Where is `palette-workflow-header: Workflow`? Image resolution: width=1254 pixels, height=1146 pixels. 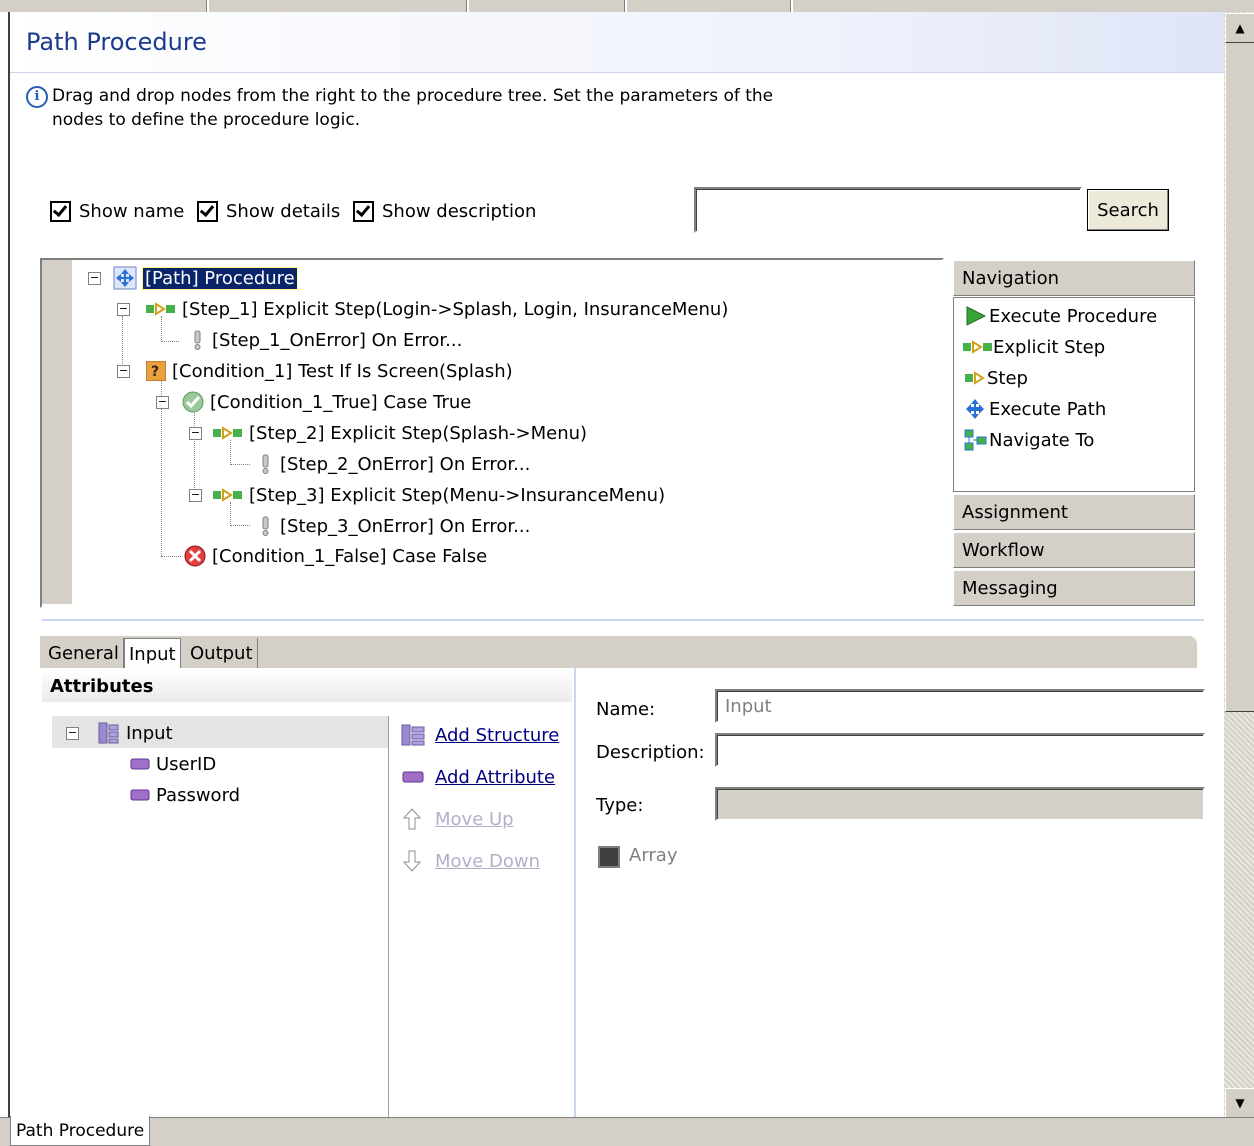 palette-workflow-header: Workflow is located at coordinates (1074, 550).